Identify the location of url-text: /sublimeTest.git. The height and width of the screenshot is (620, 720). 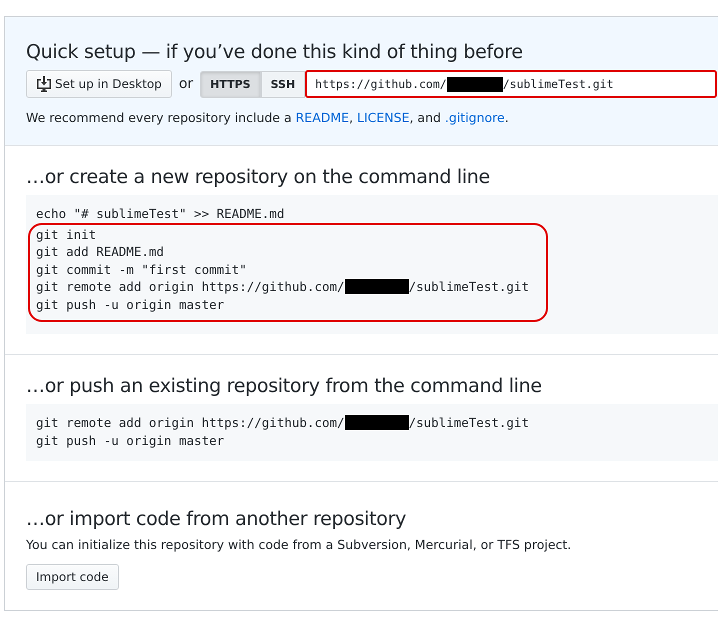
(558, 84).